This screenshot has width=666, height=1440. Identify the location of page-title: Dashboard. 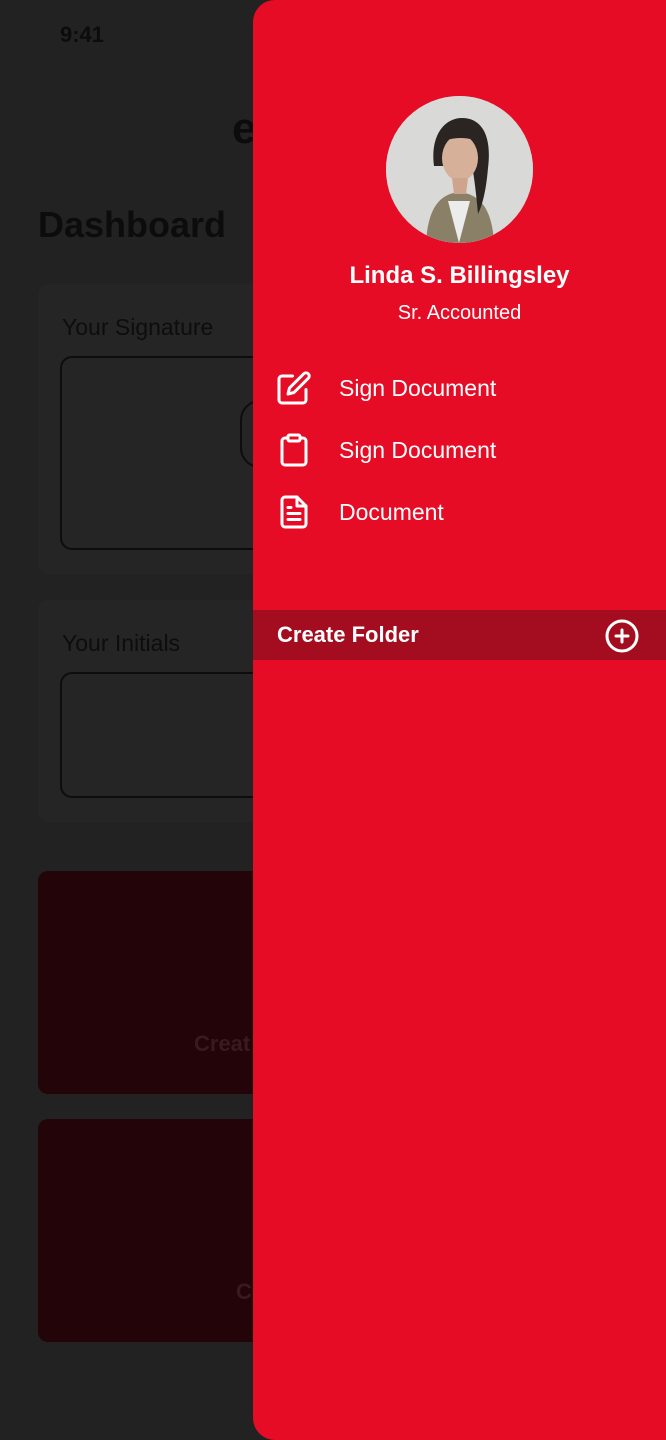
(132, 224).